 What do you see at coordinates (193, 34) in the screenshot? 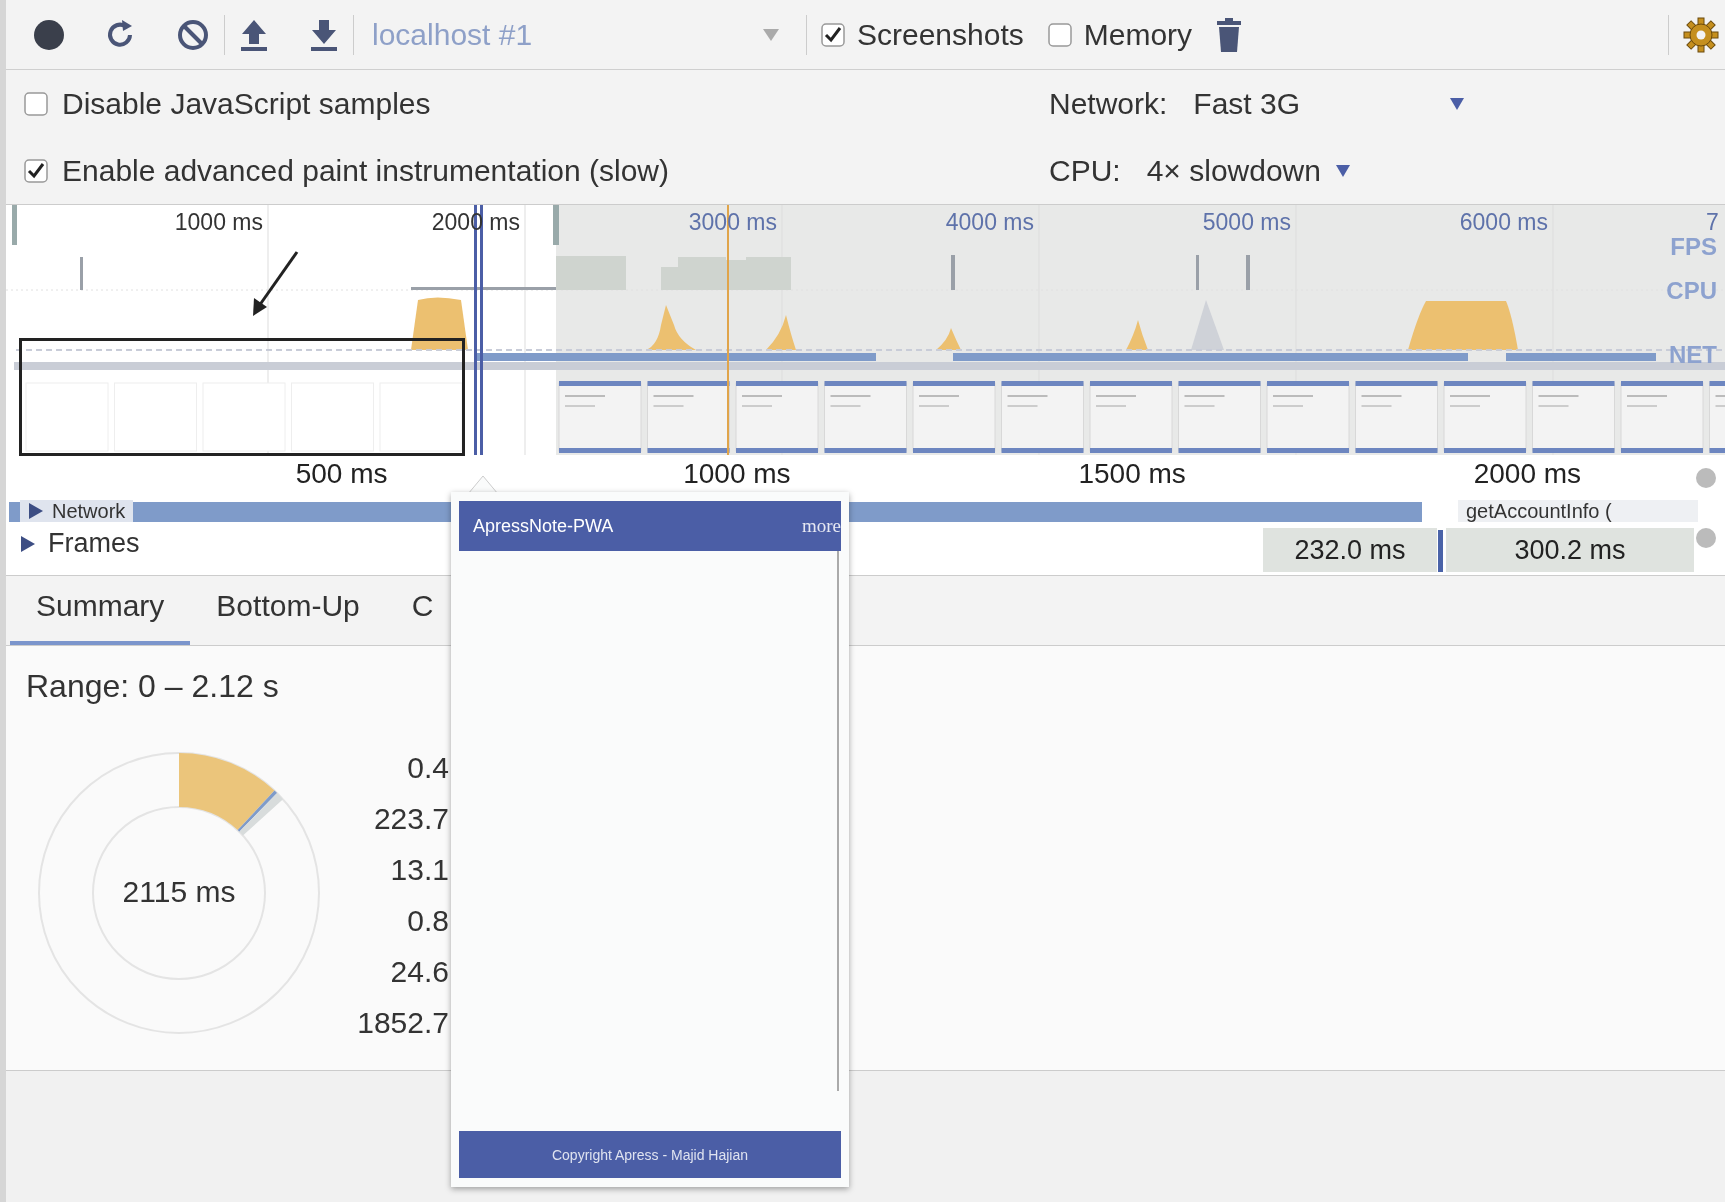
I see `clear-icon` at bounding box center [193, 34].